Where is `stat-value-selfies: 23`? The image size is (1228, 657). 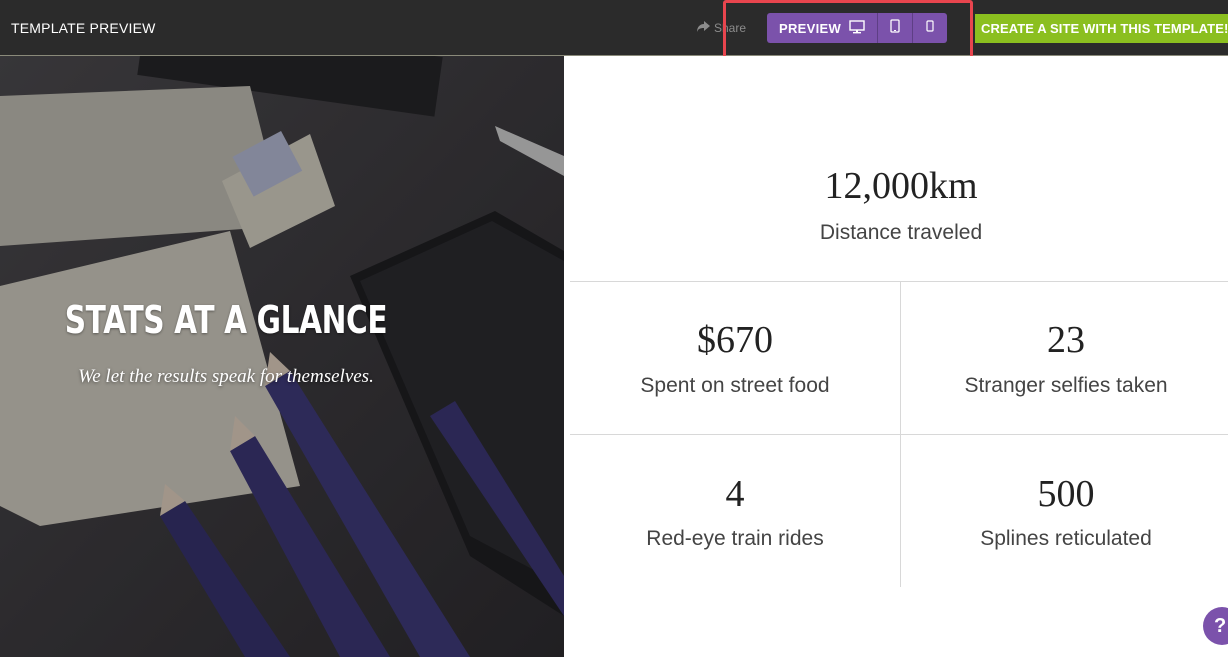 stat-value-selfies: 23 is located at coordinates (1066, 340).